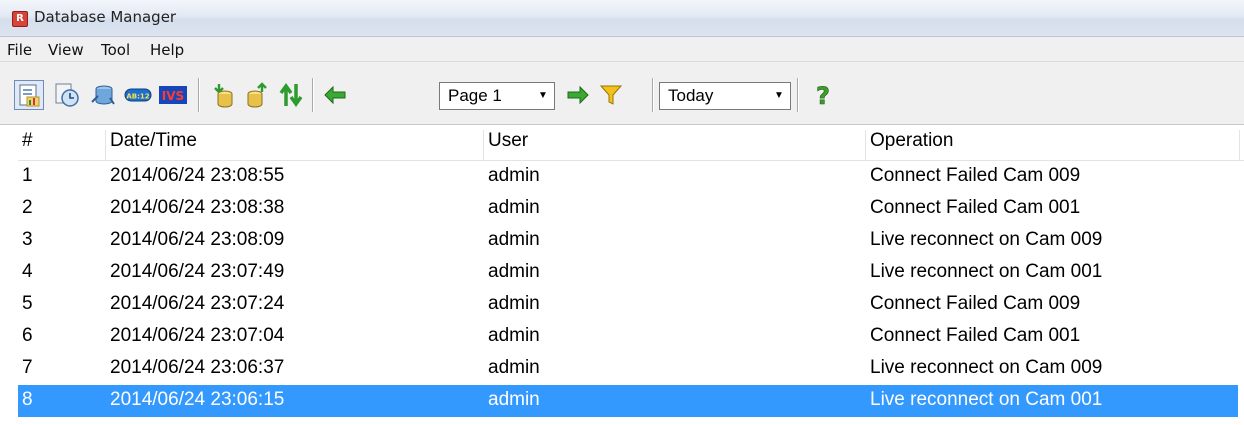 The image size is (1244, 425). Describe the element at coordinates (115, 50) in the screenshot. I see `menu-tool: Tool` at that location.